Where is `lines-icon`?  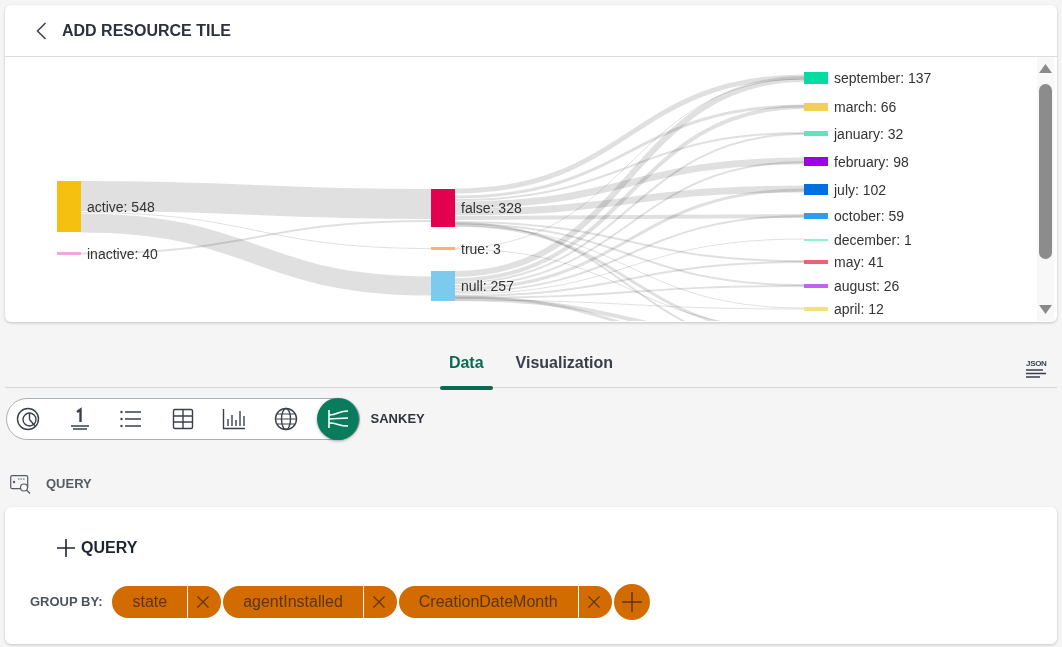
lines-icon is located at coordinates (1036, 373).